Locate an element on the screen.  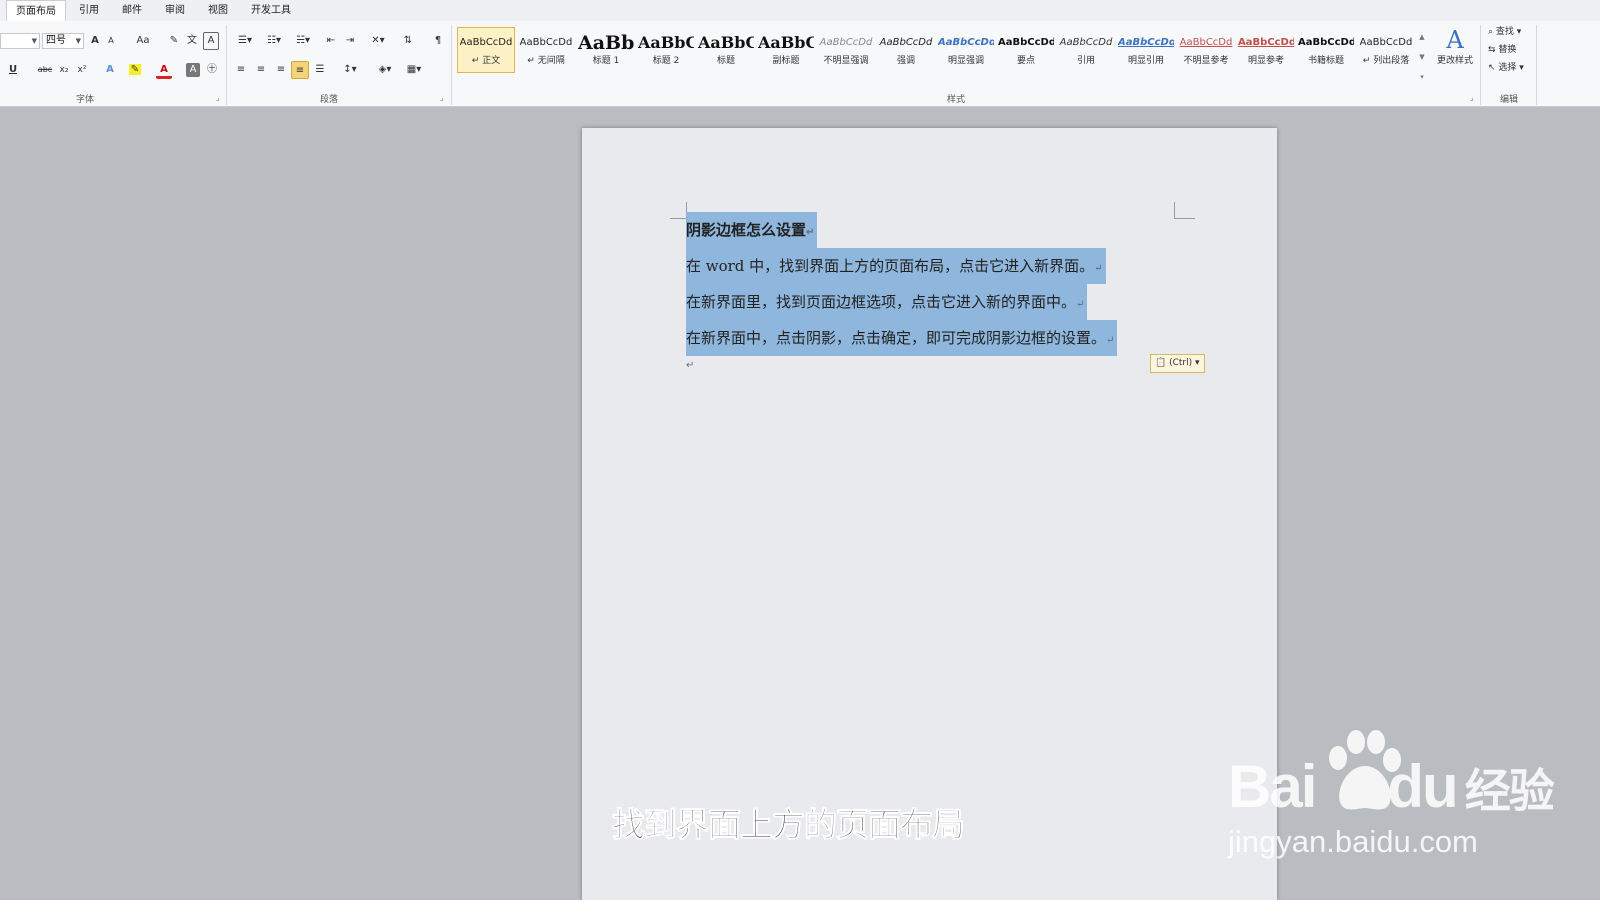
crop-mark-top-left is located at coordinates (678, 210).